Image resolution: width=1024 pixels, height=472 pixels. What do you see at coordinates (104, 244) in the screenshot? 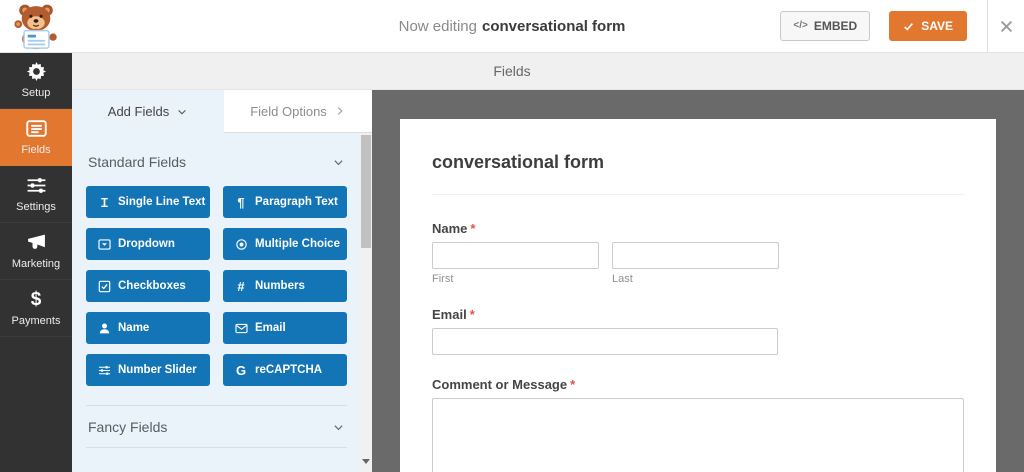
I see `dropdown-icon` at bounding box center [104, 244].